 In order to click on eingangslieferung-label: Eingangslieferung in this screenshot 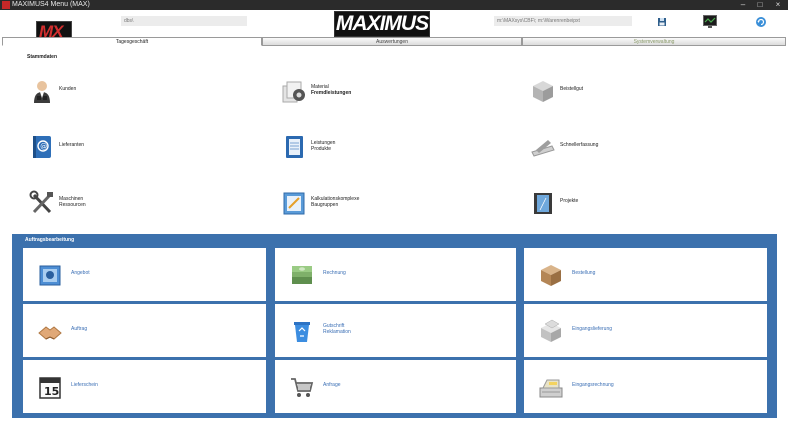, I will do `click(592, 329)`.